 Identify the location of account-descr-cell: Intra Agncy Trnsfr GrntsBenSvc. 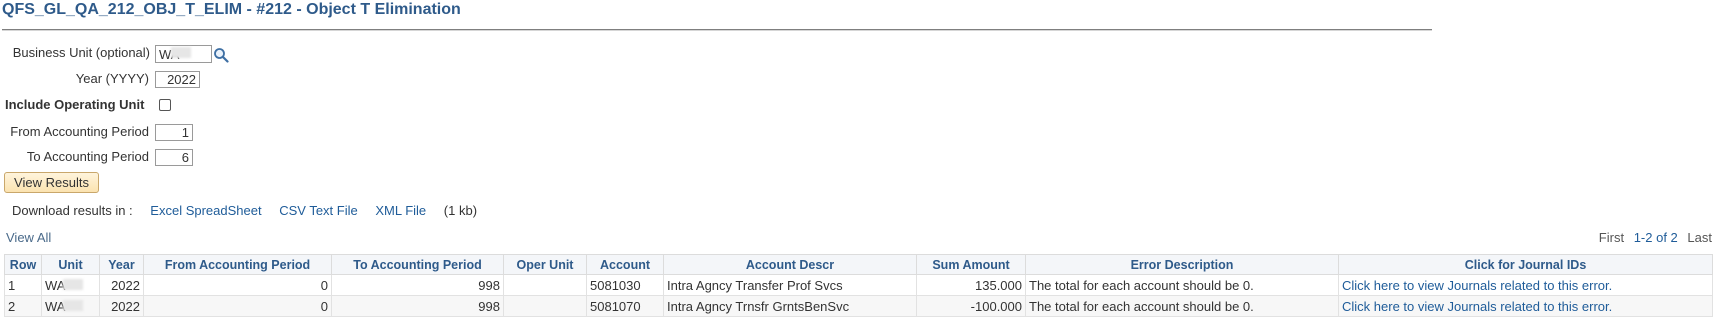
(790, 306).